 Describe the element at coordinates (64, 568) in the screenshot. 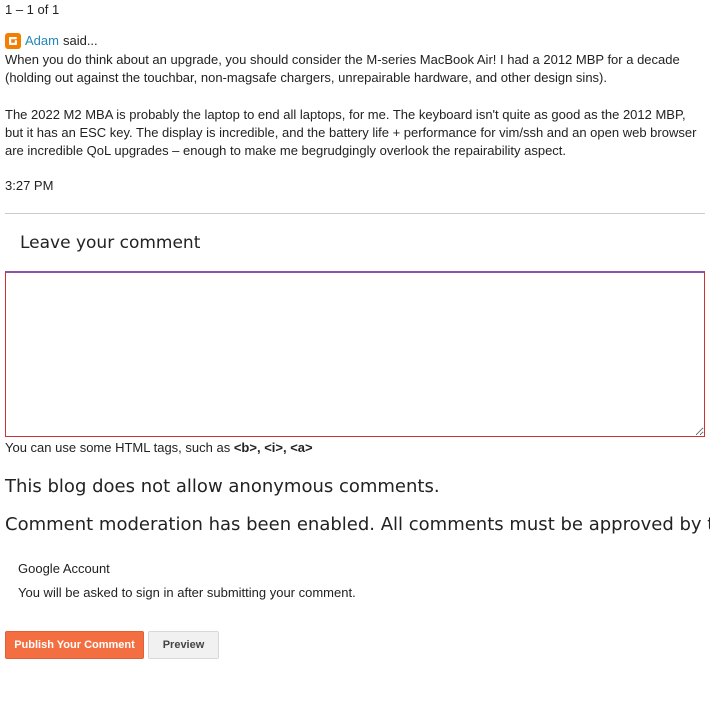

I see `google-account-label: Google Account` at that location.